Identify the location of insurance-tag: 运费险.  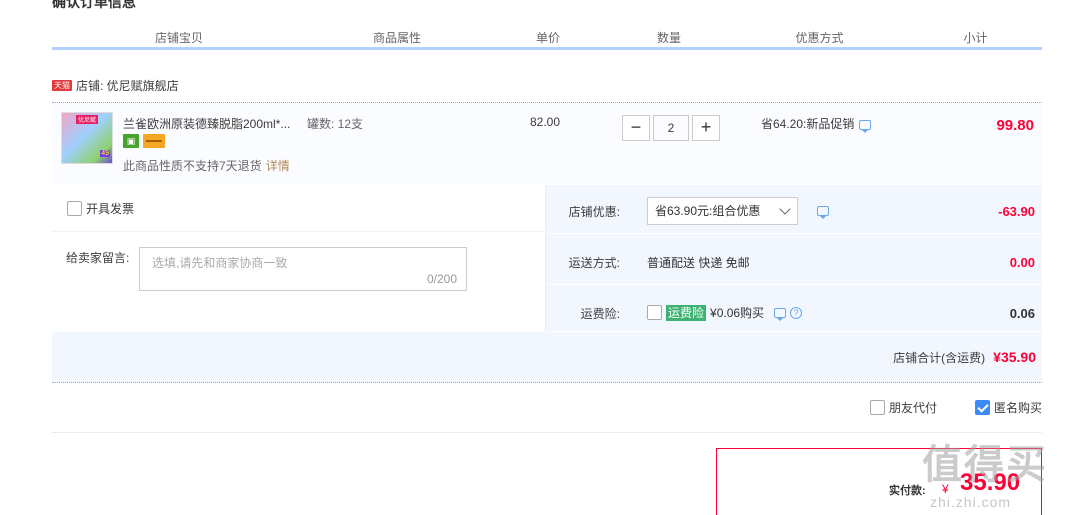
(686, 312).